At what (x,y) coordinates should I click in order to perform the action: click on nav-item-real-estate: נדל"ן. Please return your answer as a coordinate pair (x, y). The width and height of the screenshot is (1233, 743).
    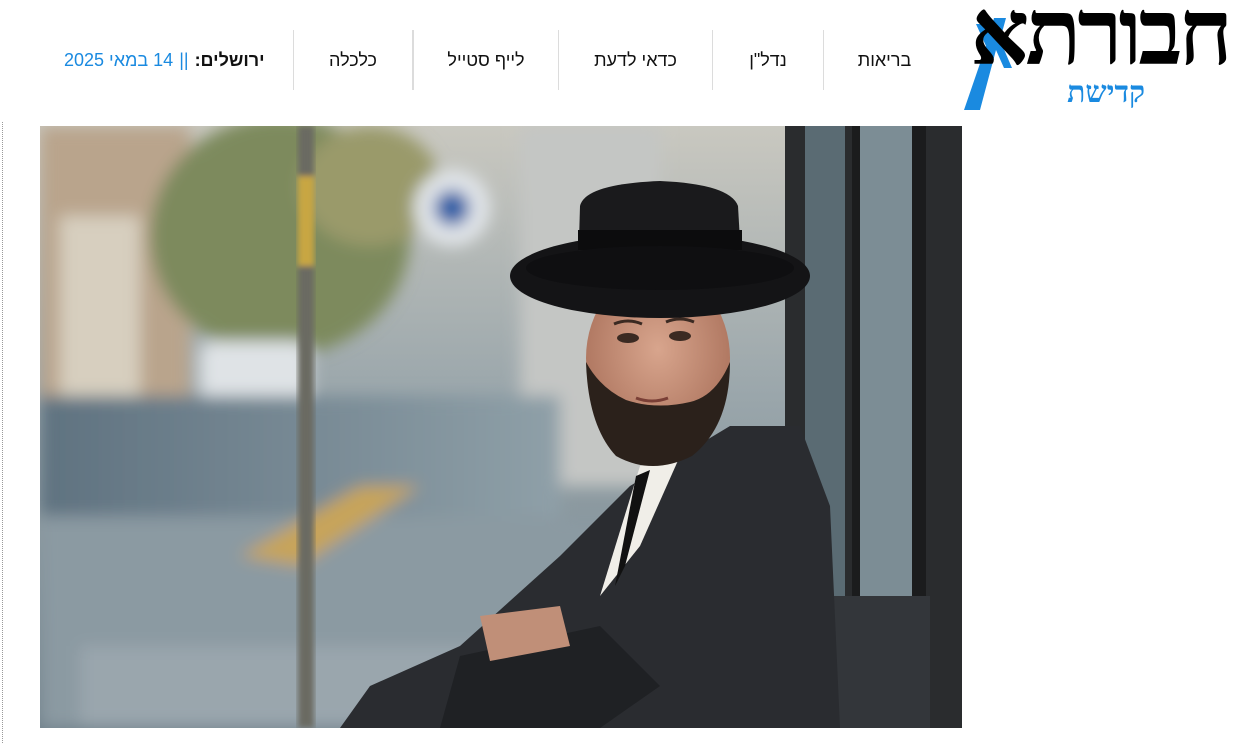
    Looking at the image, I should click on (767, 60).